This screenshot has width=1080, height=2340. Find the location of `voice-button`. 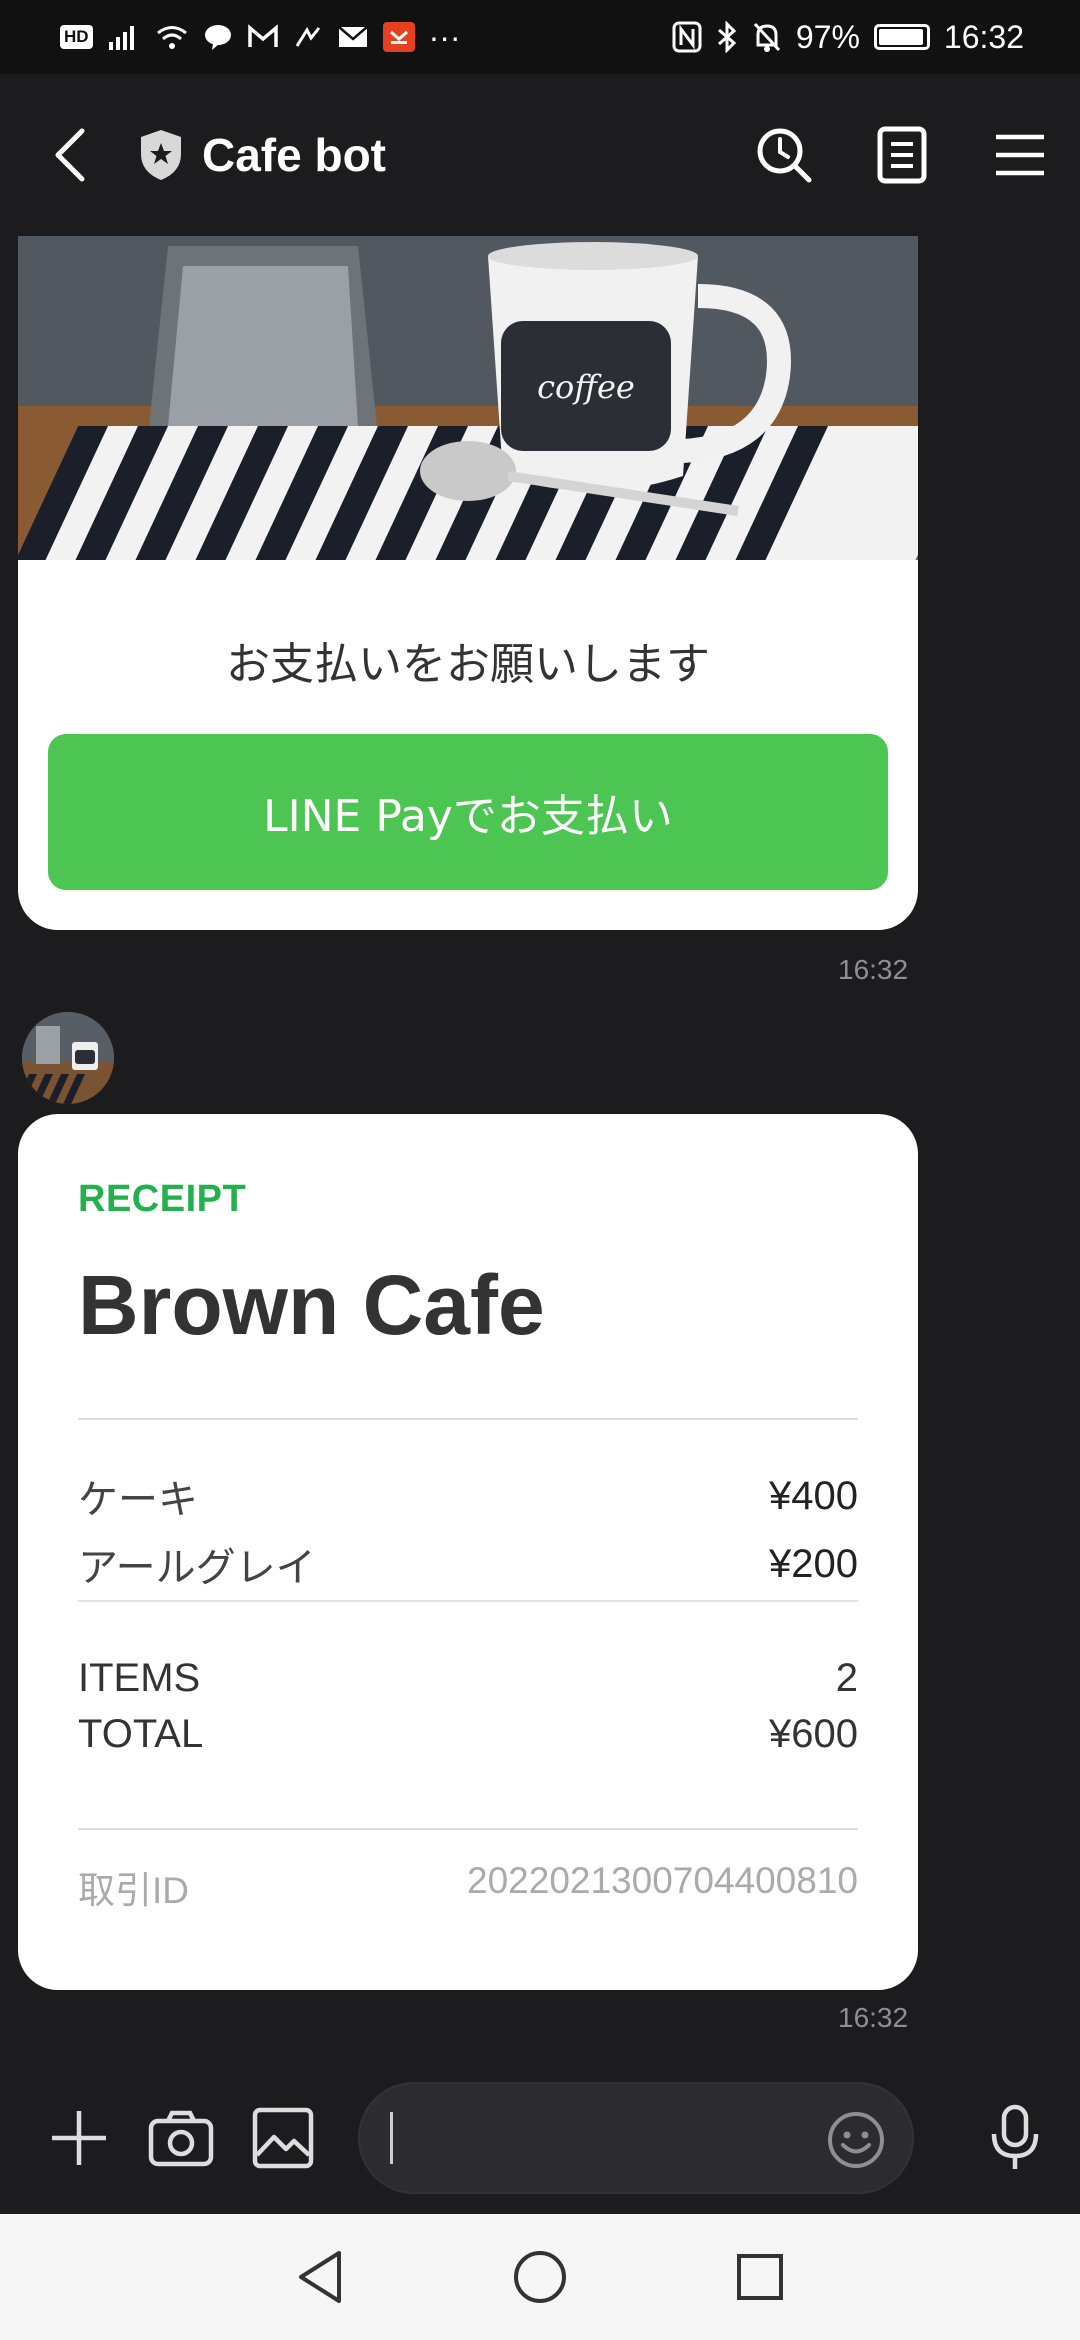

voice-button is located at coordinates (1015, 2138).